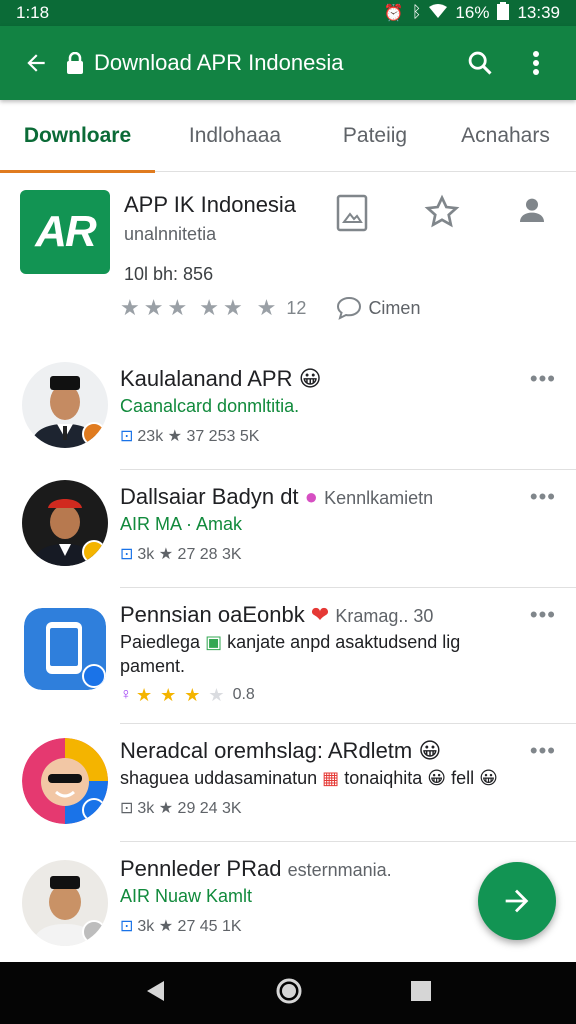 The image size is (576, 1024). What do you see at coordinates (189, 554) in the screenshot?
I see `item-meta-text: 3k ★ 27 28 3K` at bounding box center [189, 554].